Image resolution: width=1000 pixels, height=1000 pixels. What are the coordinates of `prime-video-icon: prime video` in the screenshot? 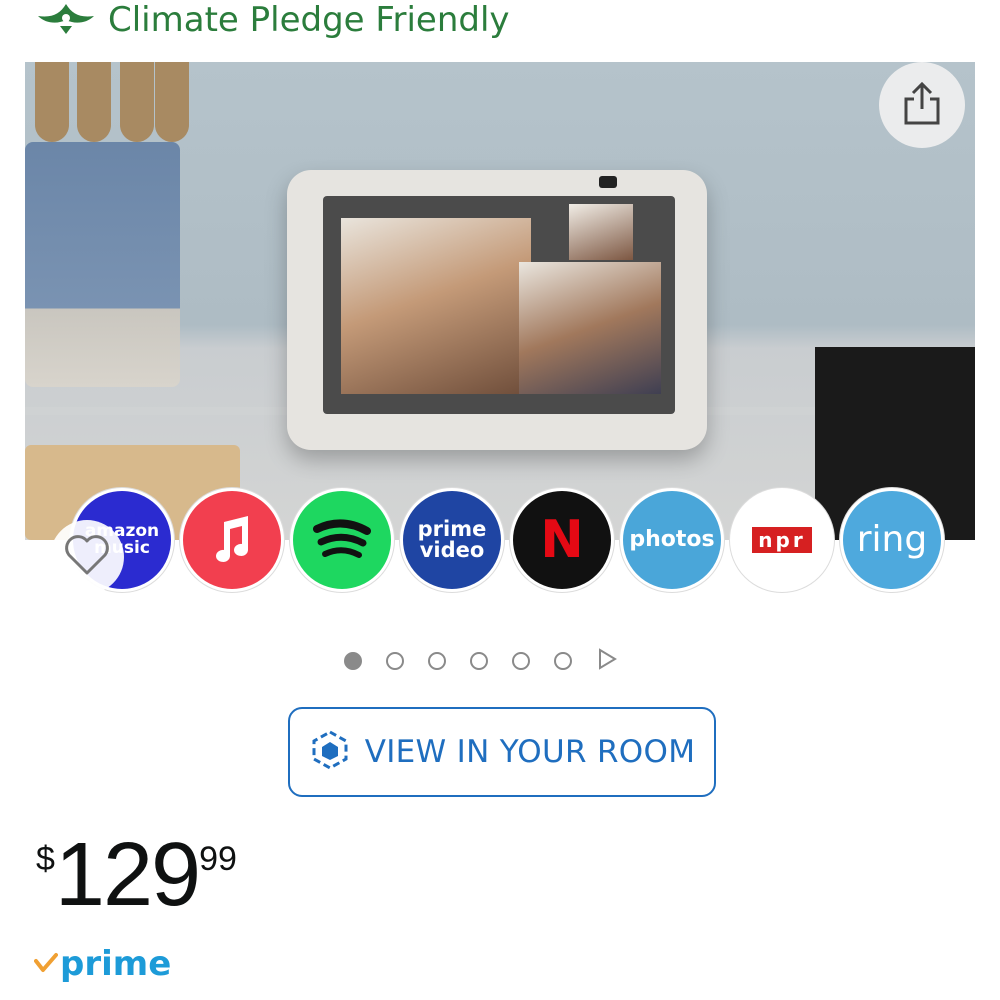 It's located at (452, 540).